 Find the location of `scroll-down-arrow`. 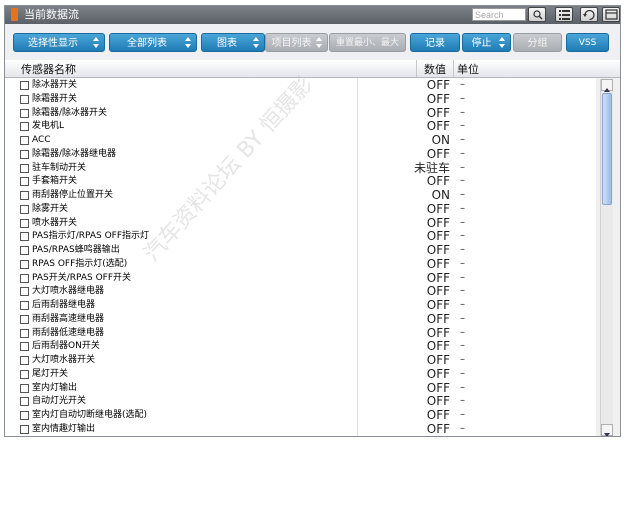

scroll-down-arrow is located at coordinates (607, 430).